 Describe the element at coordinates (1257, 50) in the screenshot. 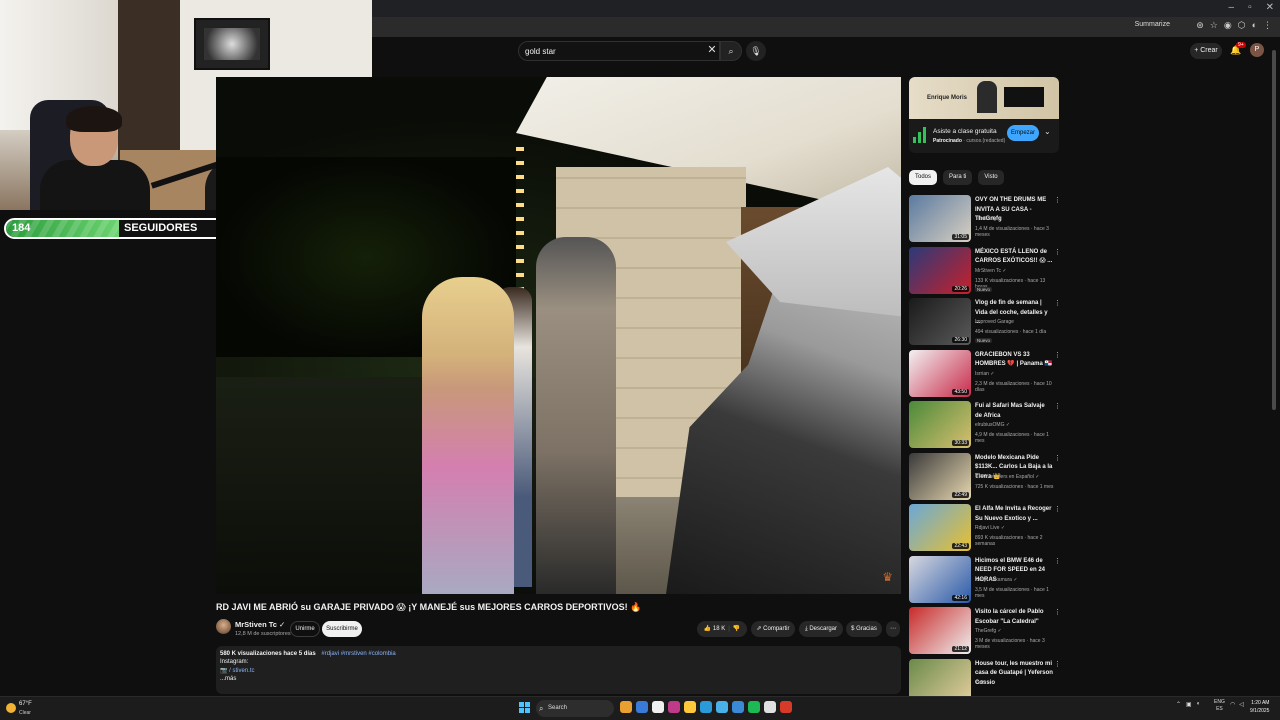

I see `account-avatar: P` at that location.